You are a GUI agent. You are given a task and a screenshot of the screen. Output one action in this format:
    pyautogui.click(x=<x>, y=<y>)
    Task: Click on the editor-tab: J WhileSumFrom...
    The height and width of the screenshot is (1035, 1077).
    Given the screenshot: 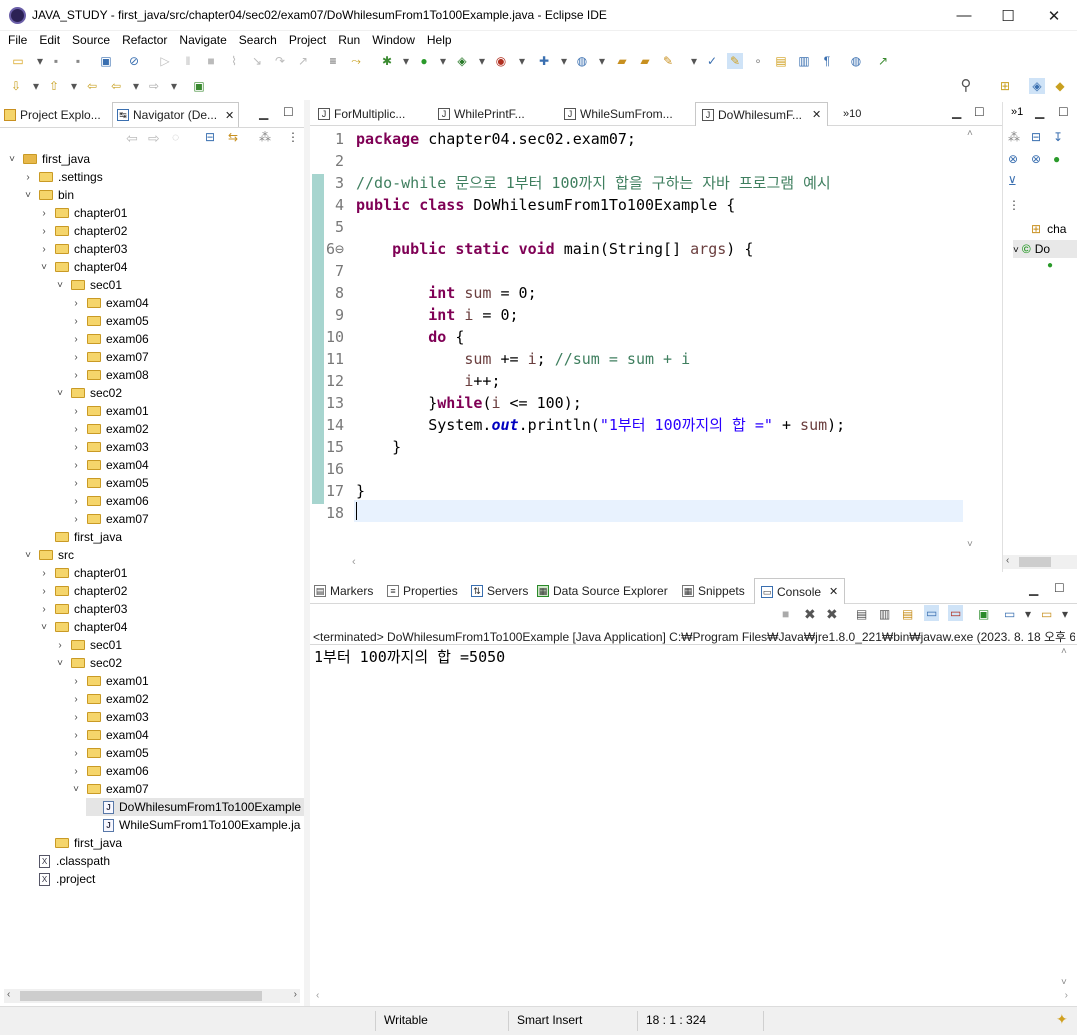 What is the action you would take?
    pyautogui.click(x=618, y=114)
    